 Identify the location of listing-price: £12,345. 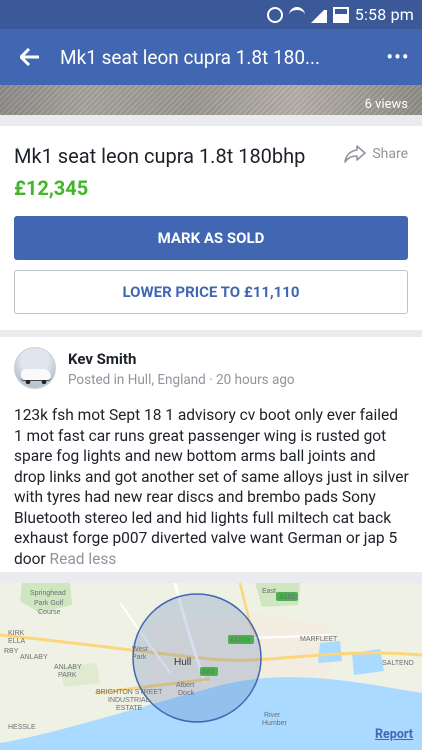
(51, 188).